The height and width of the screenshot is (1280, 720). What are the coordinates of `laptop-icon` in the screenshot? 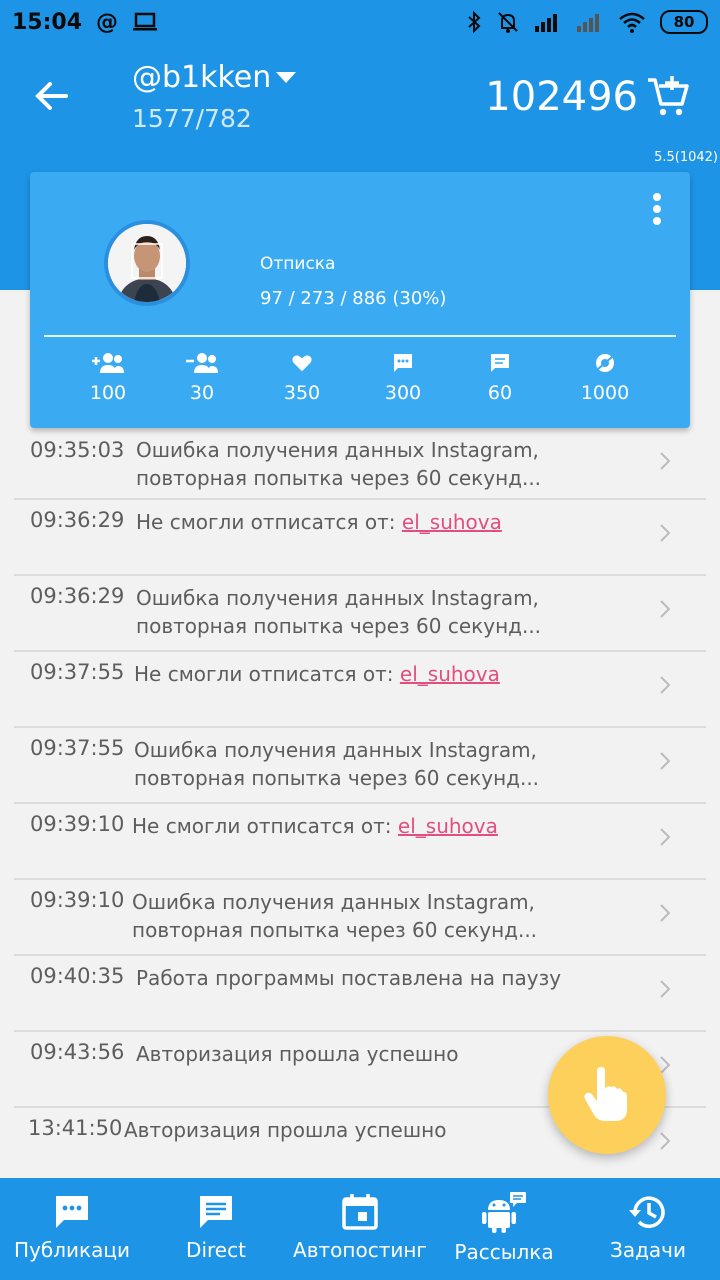 It's located at (145, 21).